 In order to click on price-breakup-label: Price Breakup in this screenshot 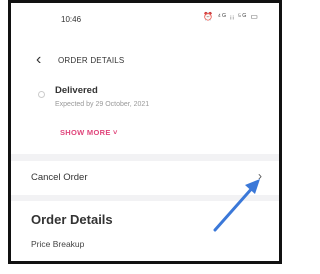, I will do `click(58, 244)`.